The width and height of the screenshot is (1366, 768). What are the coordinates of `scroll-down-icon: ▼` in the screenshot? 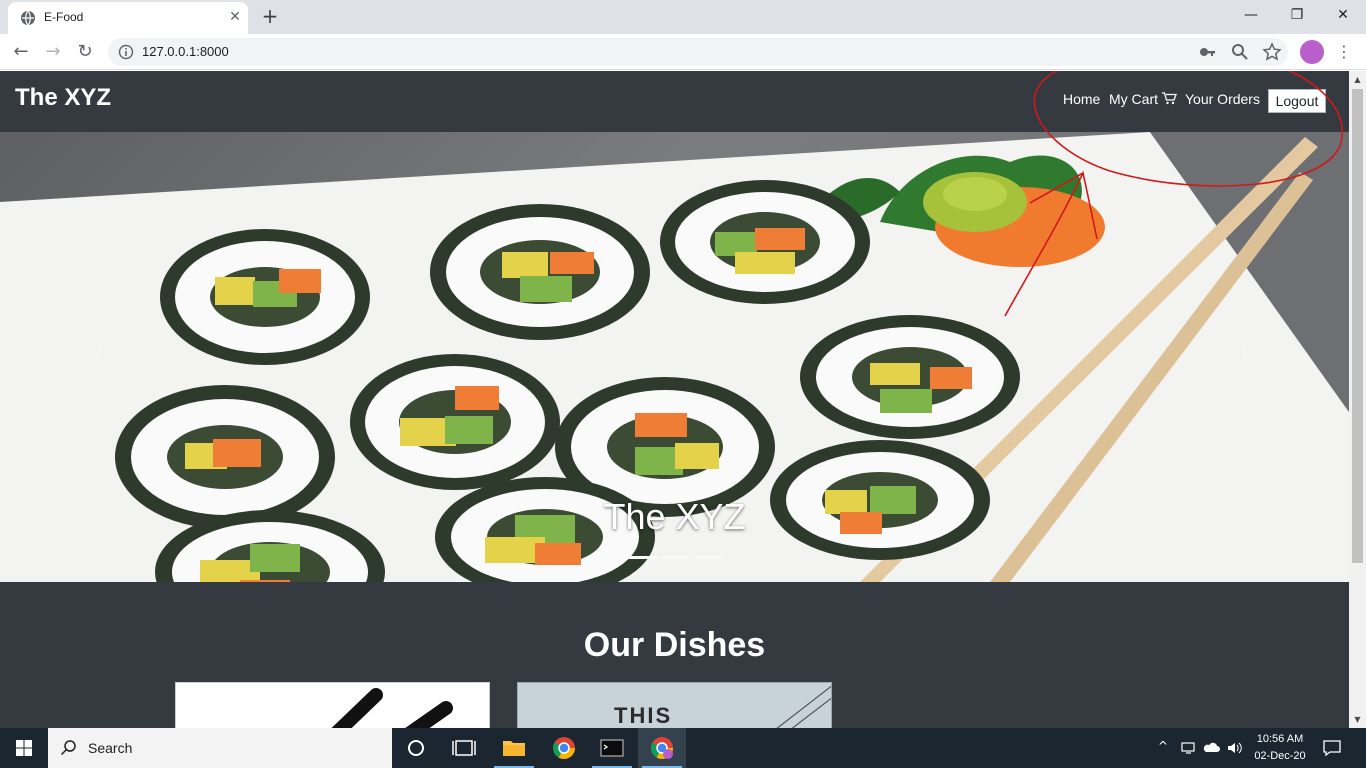 It's located at (1357, 719).